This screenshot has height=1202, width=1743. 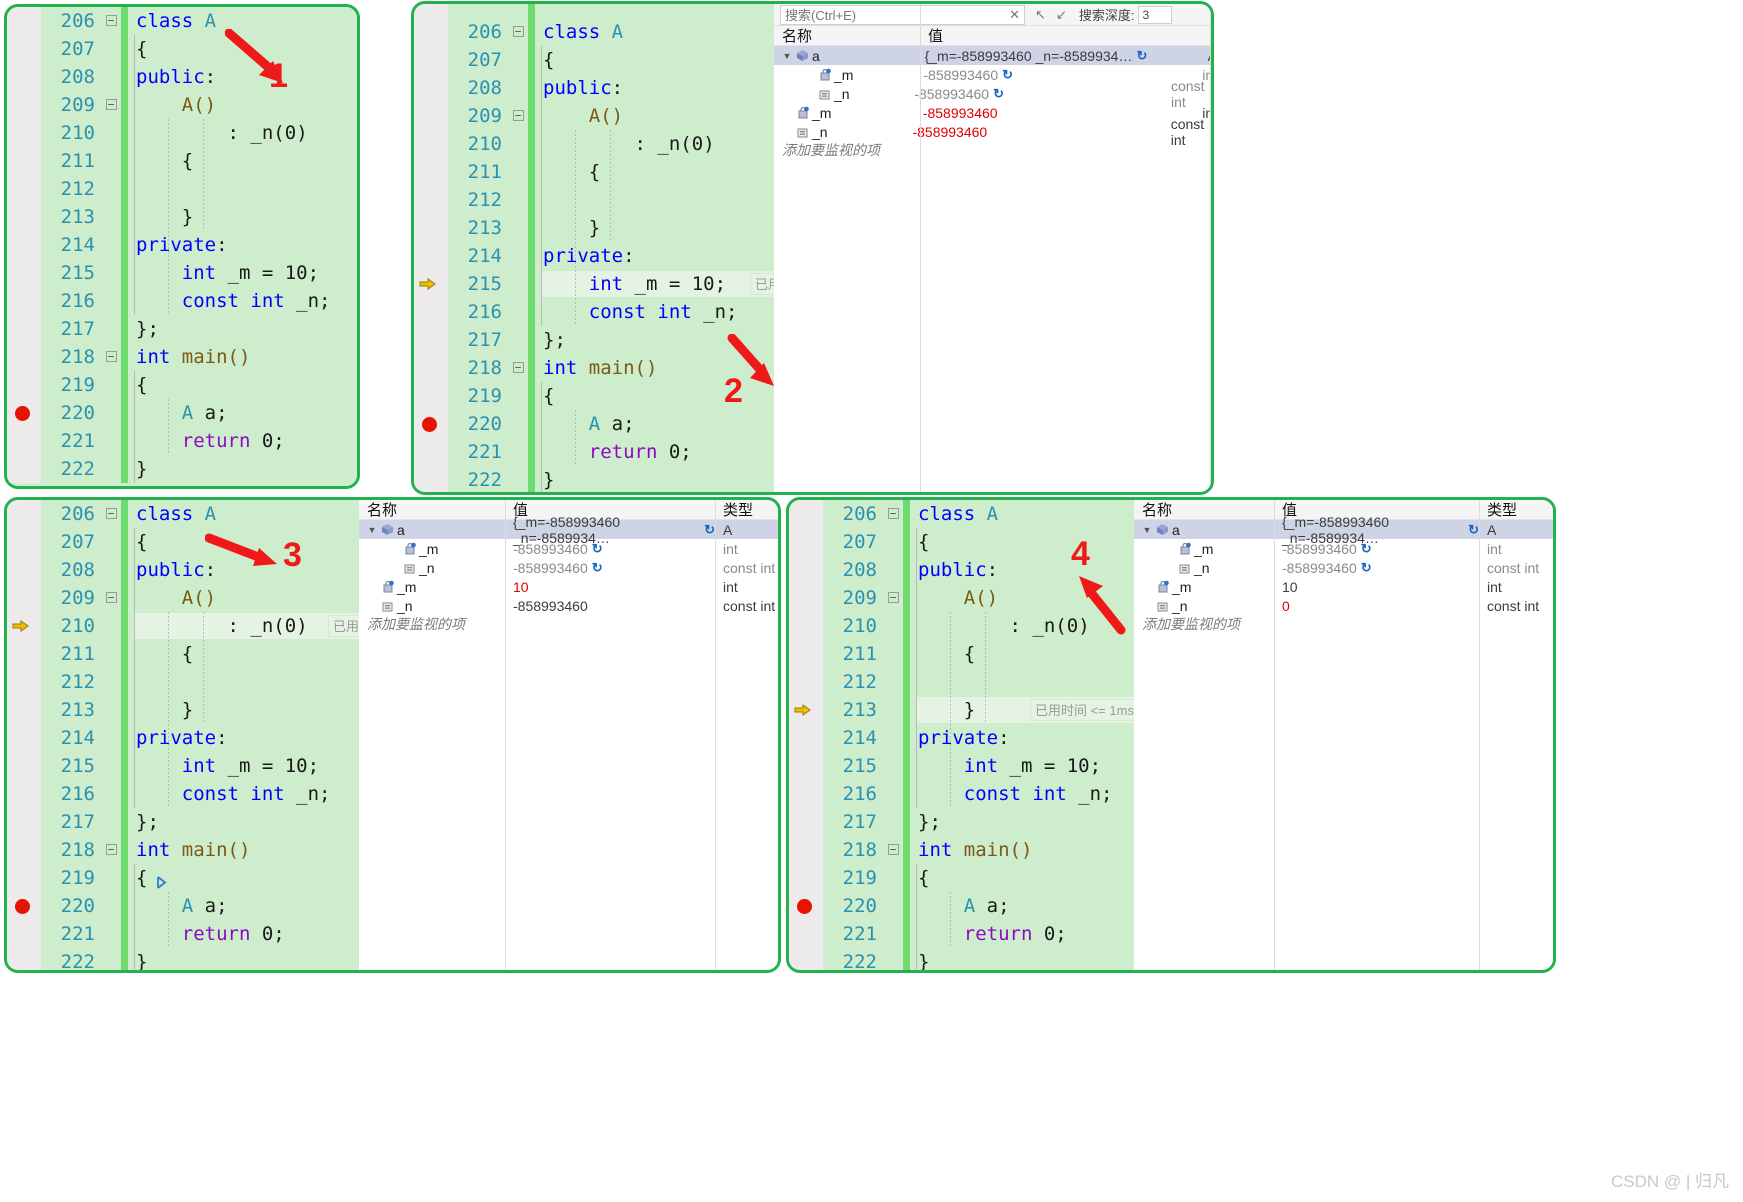 I want to click on code-line-219: 219 {, so click(x=594, y=396).